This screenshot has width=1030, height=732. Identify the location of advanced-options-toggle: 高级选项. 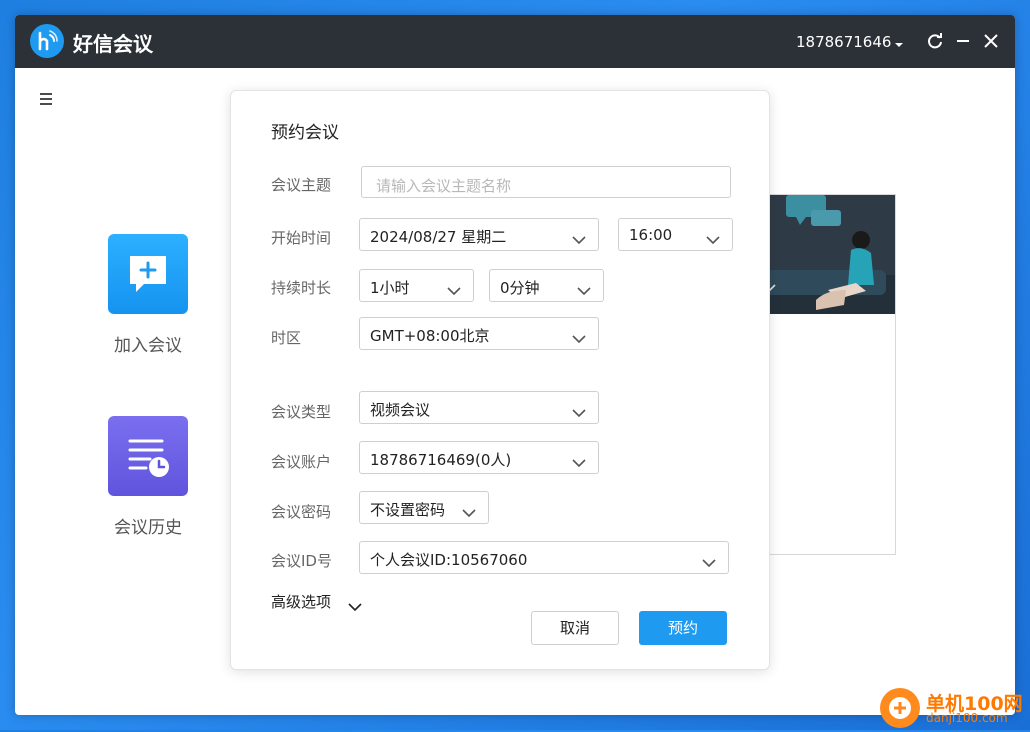
(301, 601).